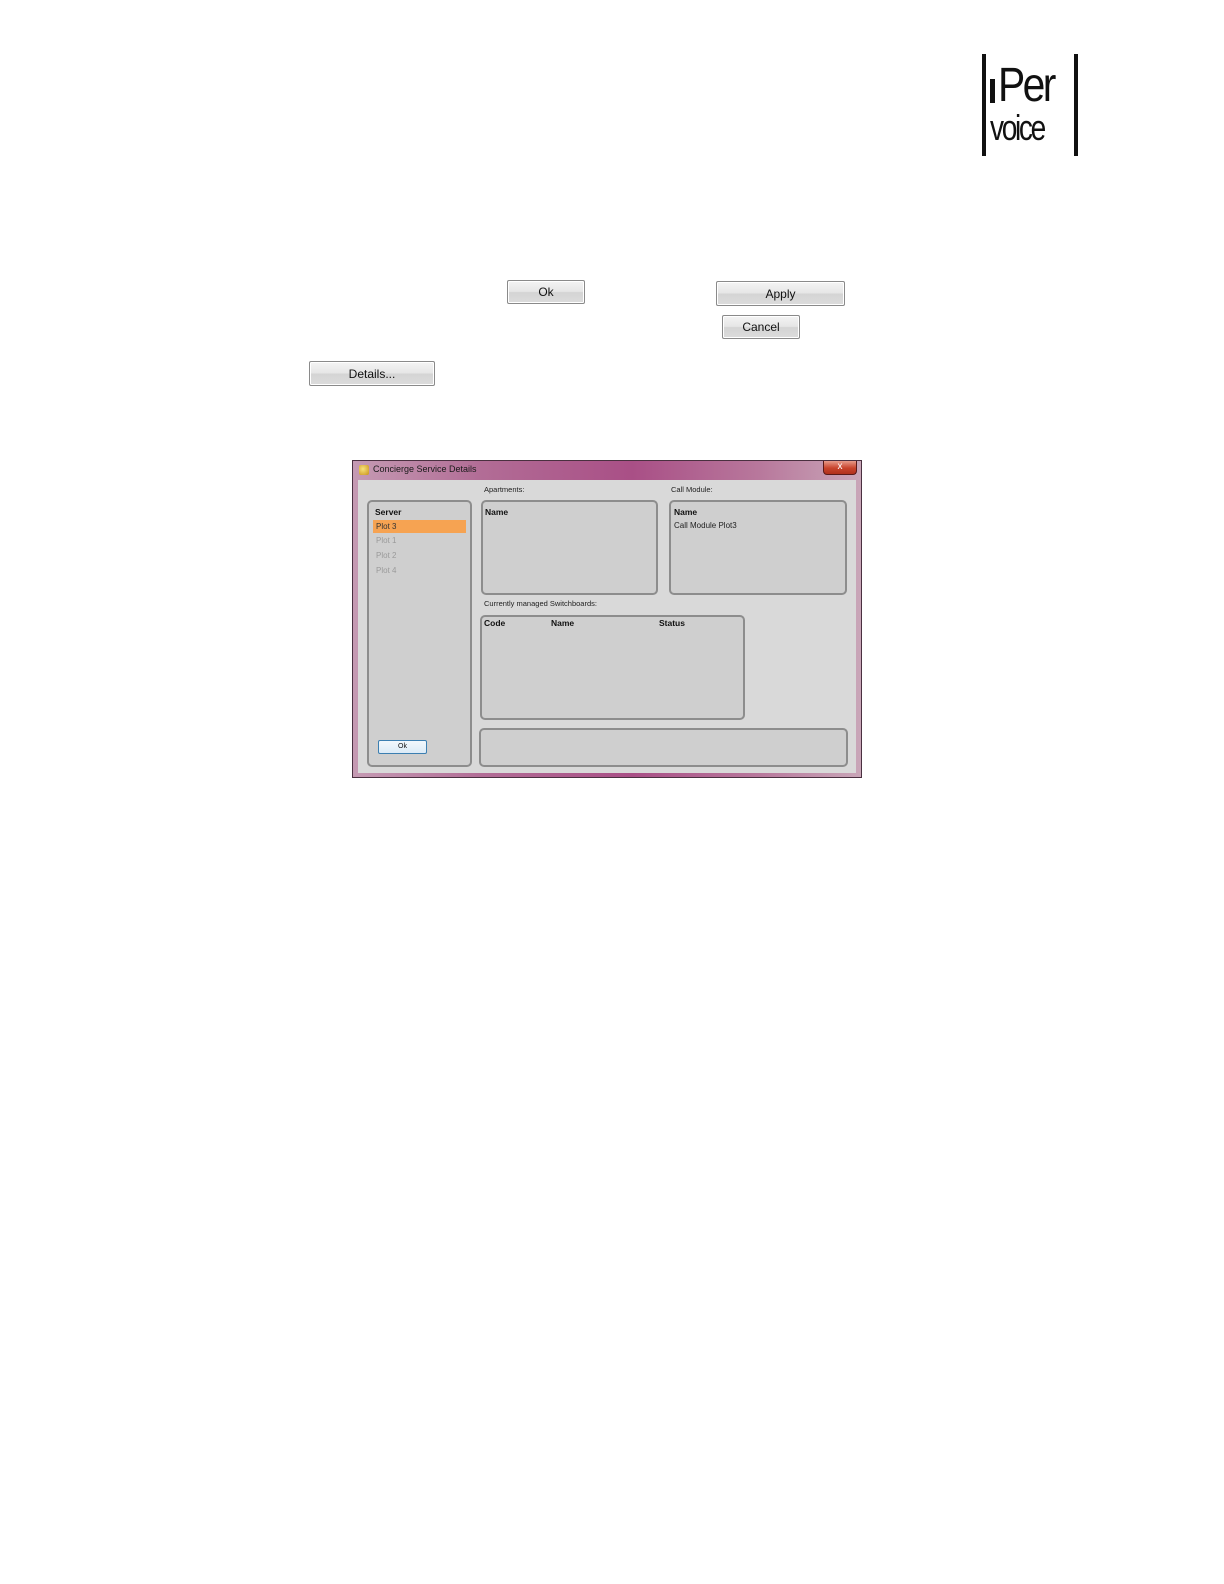  I want to click on logo-row-top: Per, so click(1027, 85).